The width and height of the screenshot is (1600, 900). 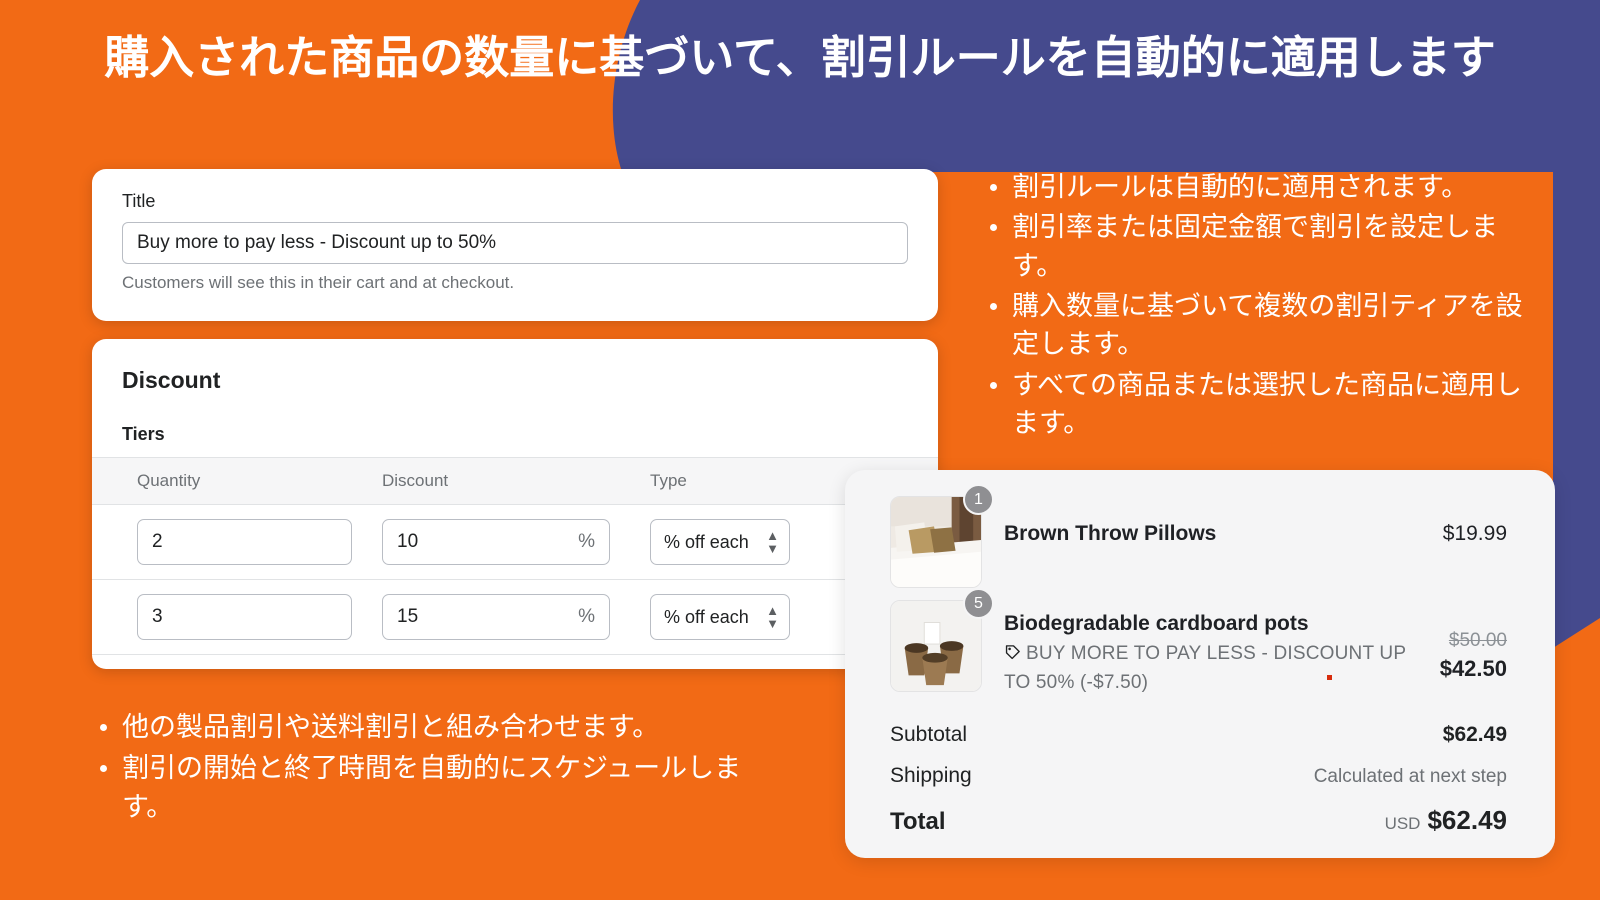 What do you see at coordinates (408, 541) in the screenshot?
I see `tier-discount-value: 10` at bounding box center [408, 541].